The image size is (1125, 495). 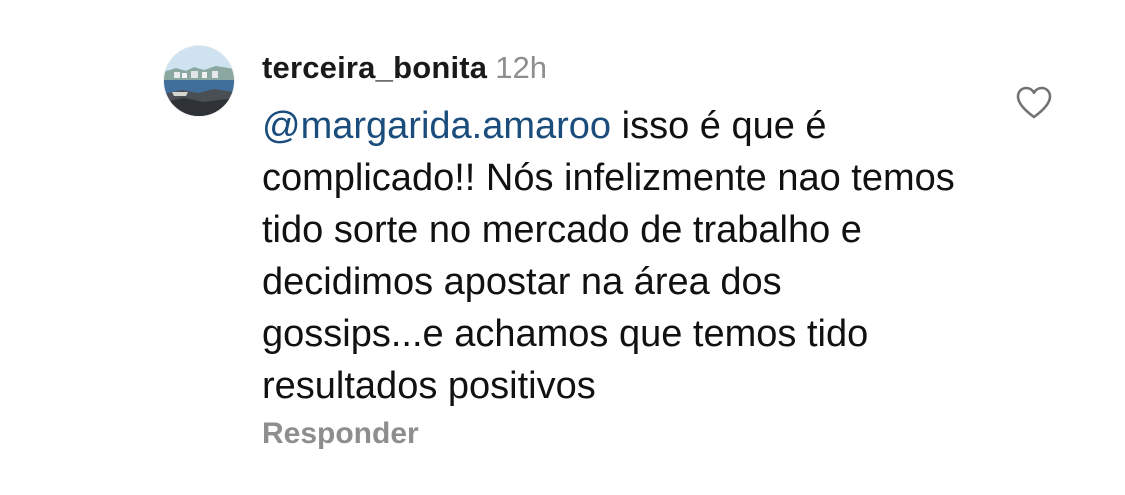 What do you see at coordinates (521, 67) in the screenshot?
I see `comment-timestamp: 12h` at bounding box center [521, 67].